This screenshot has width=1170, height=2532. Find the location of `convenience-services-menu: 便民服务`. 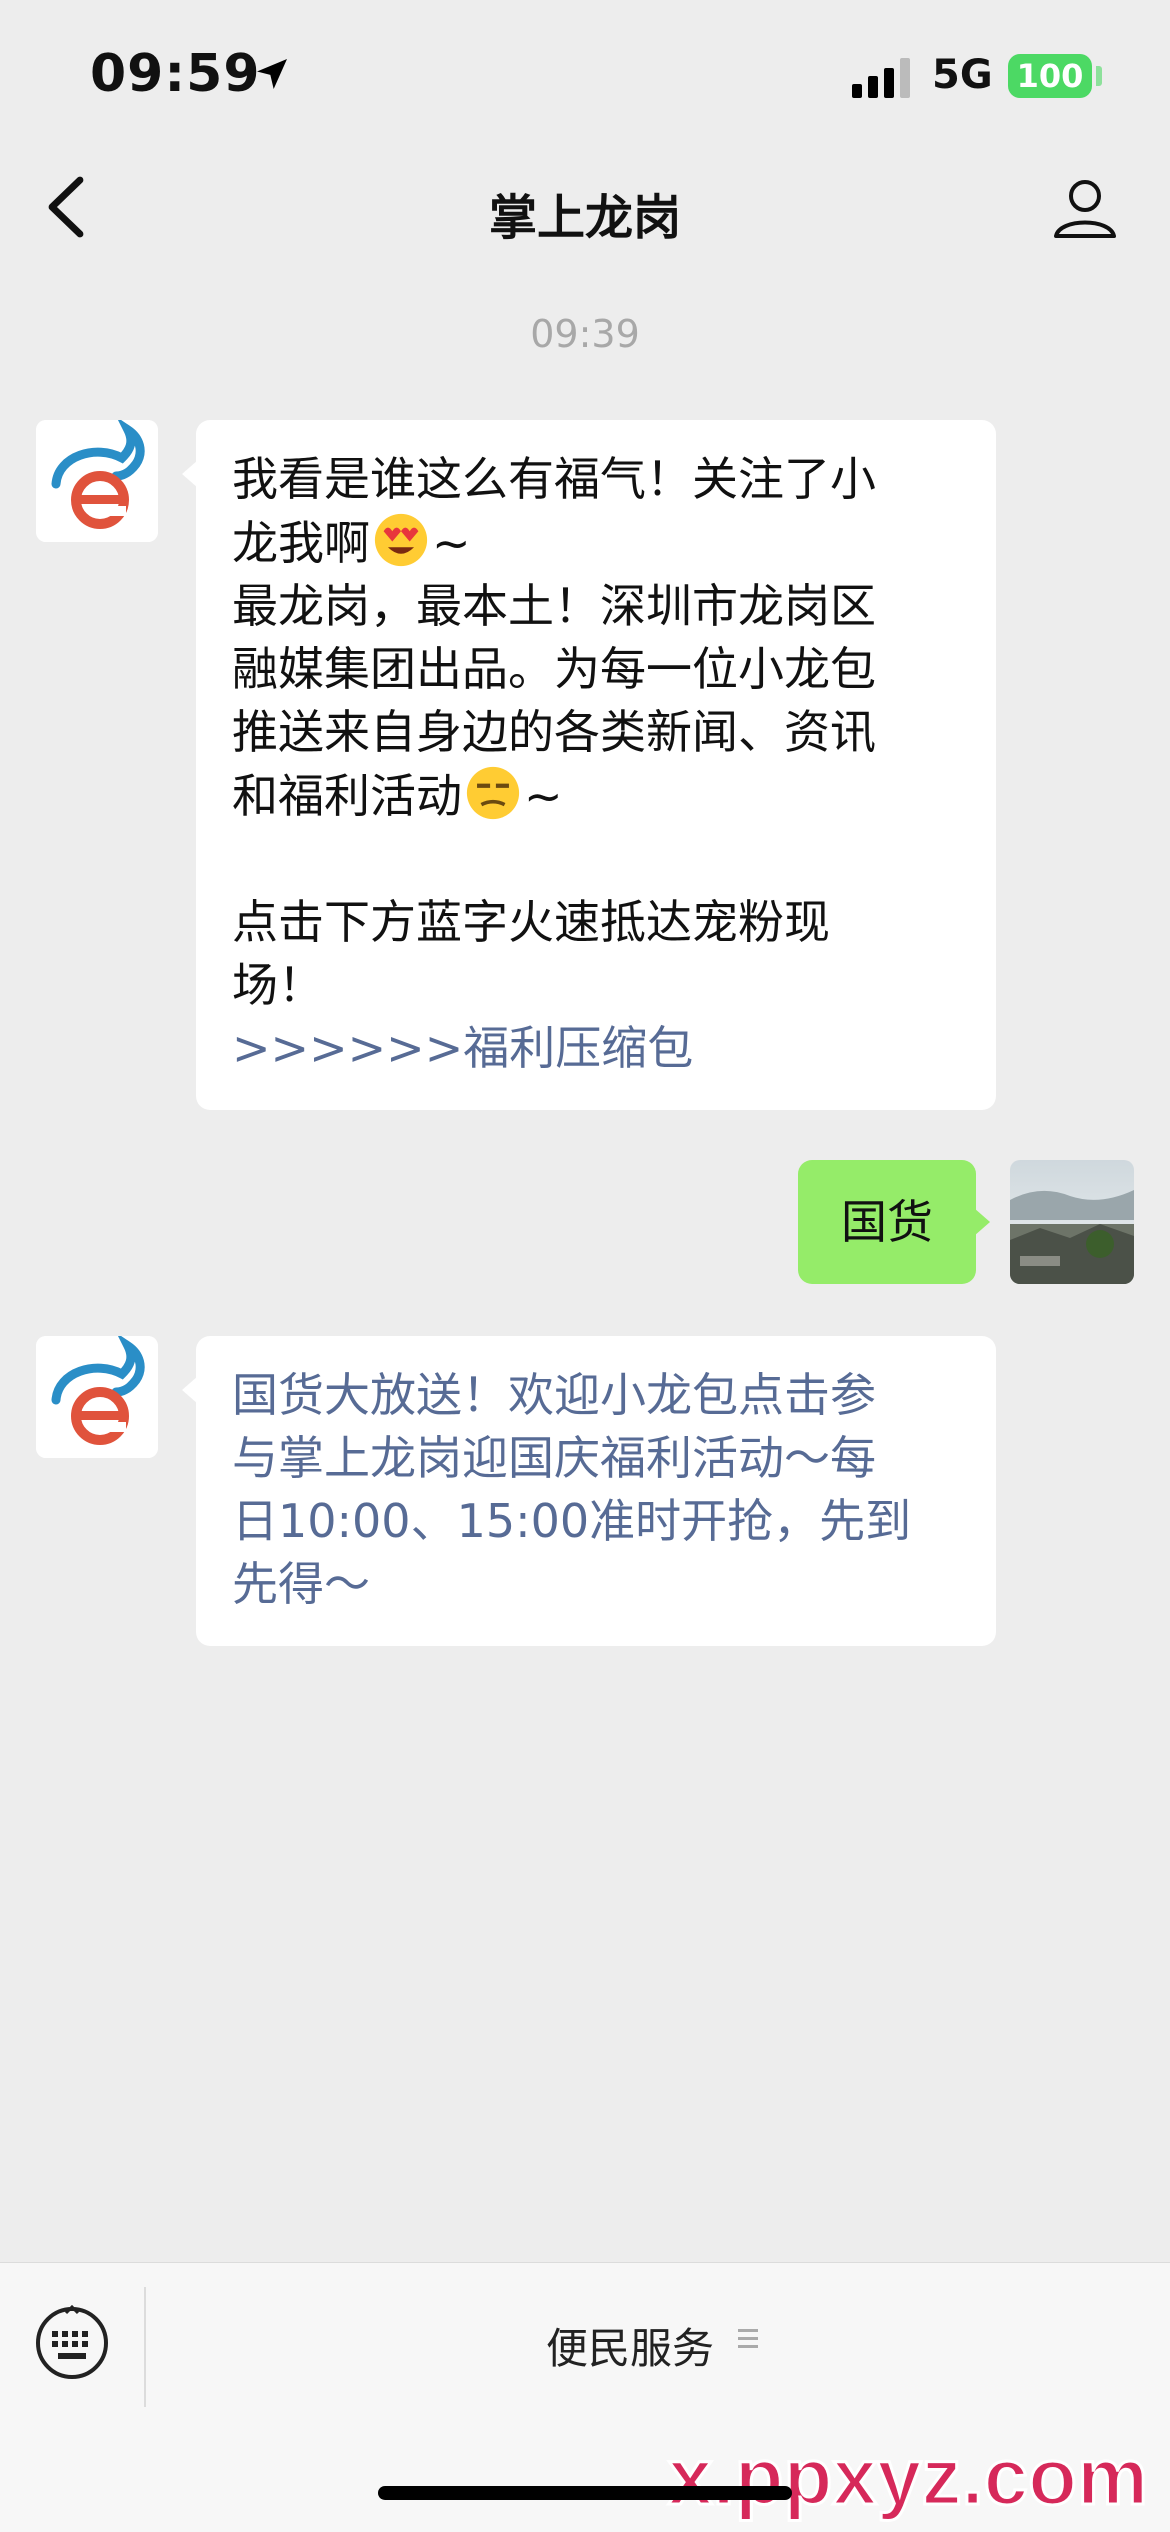

convenience-services-menu: 便民服务 is located at coordinates (630, 2345).